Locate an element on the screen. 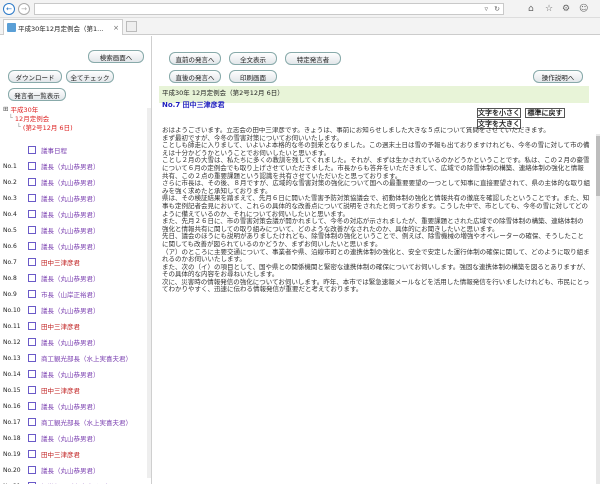 This screenshot has width=600, height=484. check-all-button: 全てチェック is located at coordinates (90, 76).